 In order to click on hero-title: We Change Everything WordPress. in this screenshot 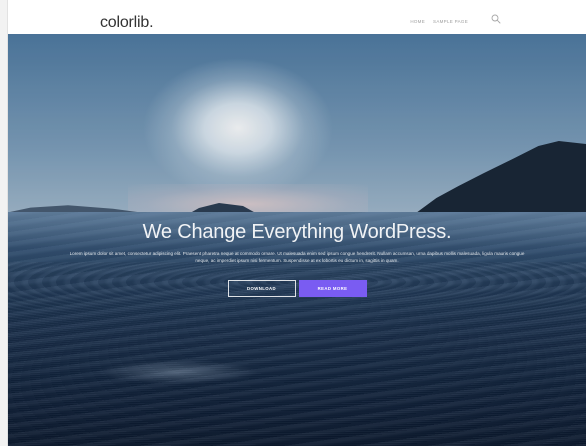, I will do `click(297, 232)`.